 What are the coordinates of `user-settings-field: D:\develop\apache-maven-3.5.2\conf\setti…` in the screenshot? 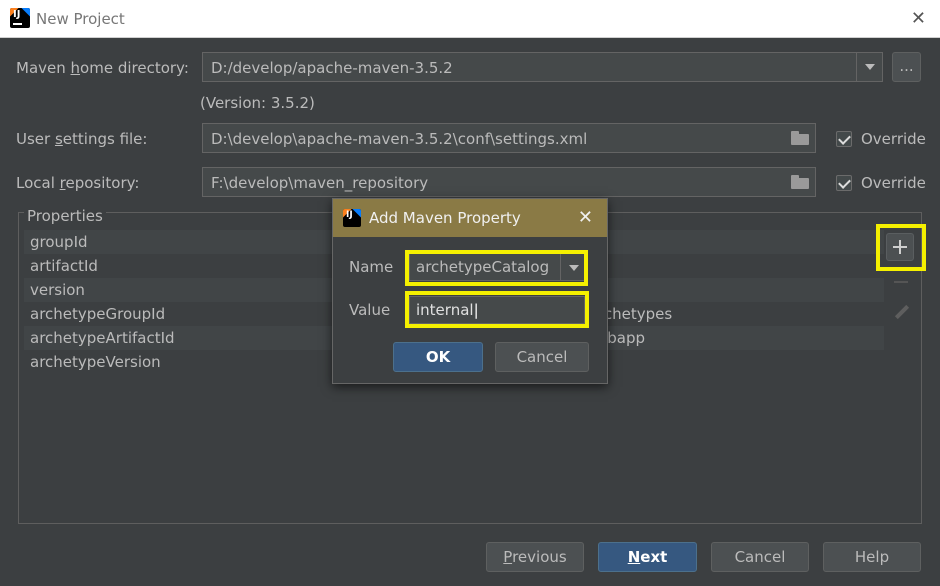 It's located at (509, 138).